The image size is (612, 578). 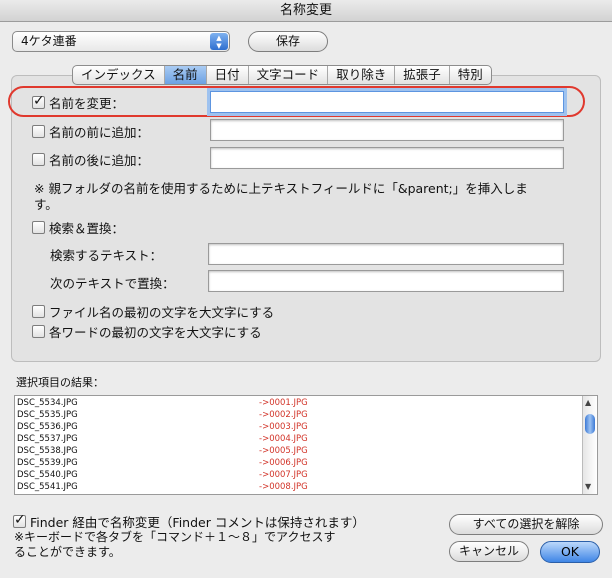 What do you see at coordinates (47, 451) in the screenshot?
I see `old-filename: DSC_5538.JPG` at bounding box center [47, 451].